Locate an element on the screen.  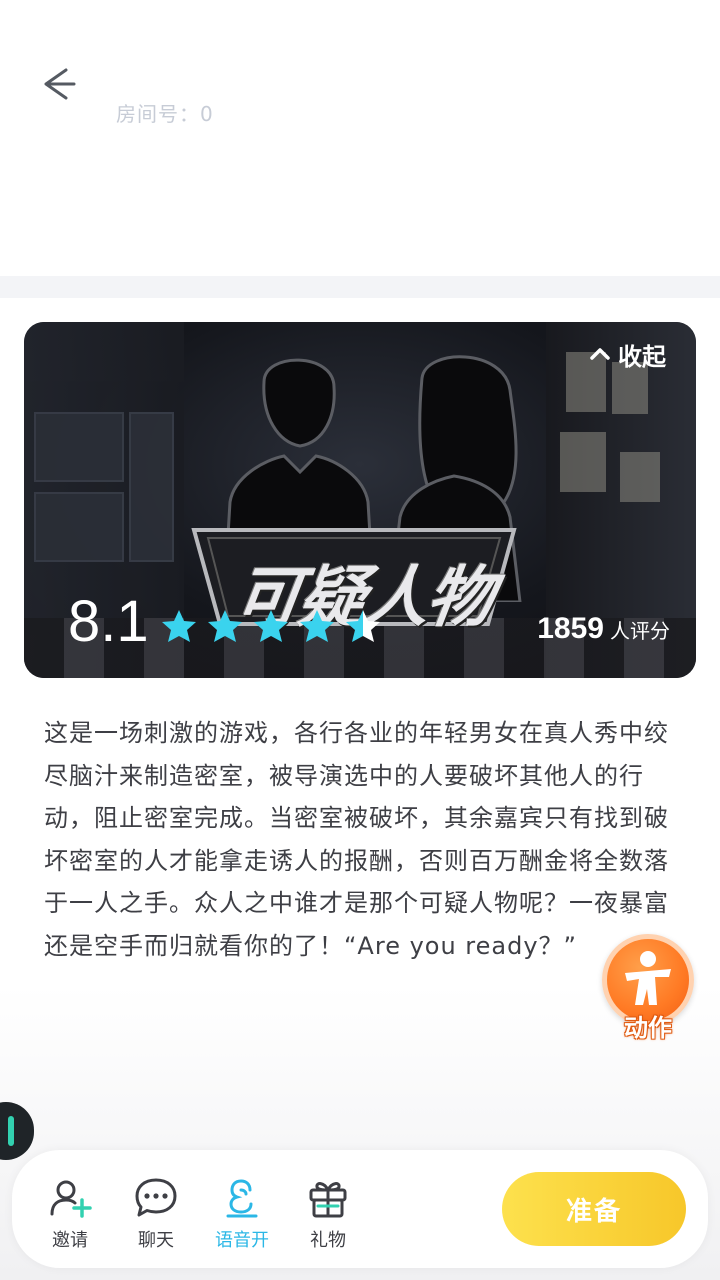
ready-button: 准备 is located at coordinates (594, 1209).